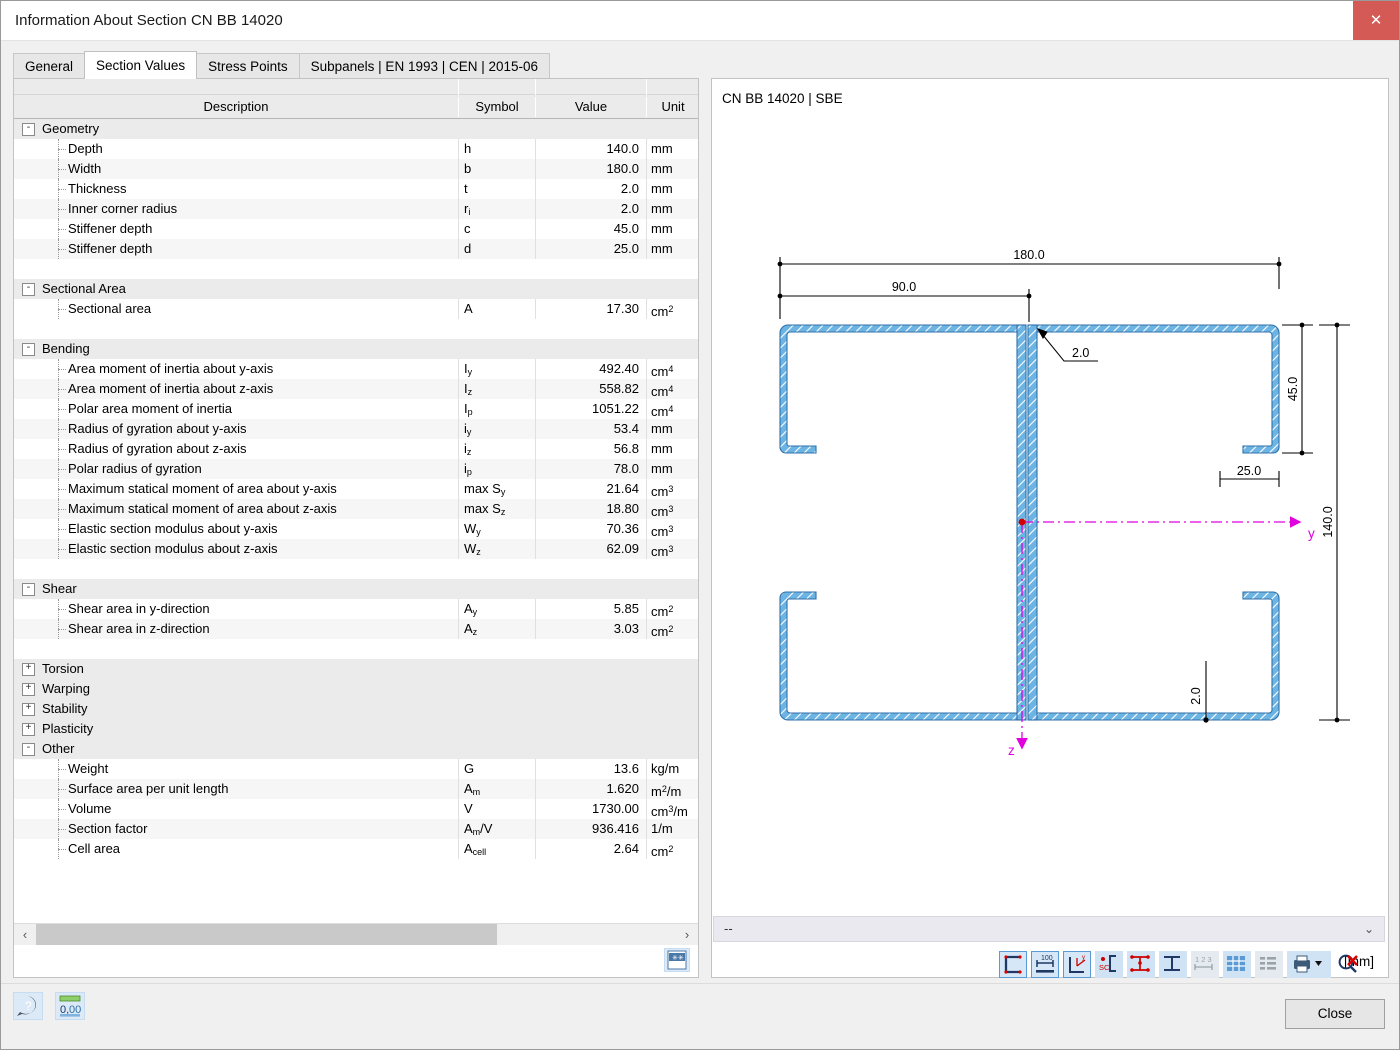 The width and height of the screenshot is (1400, 1050). Describe the element at coordinates (591, 107) in the screenshot. I see `column-header-value: Value` at that location.